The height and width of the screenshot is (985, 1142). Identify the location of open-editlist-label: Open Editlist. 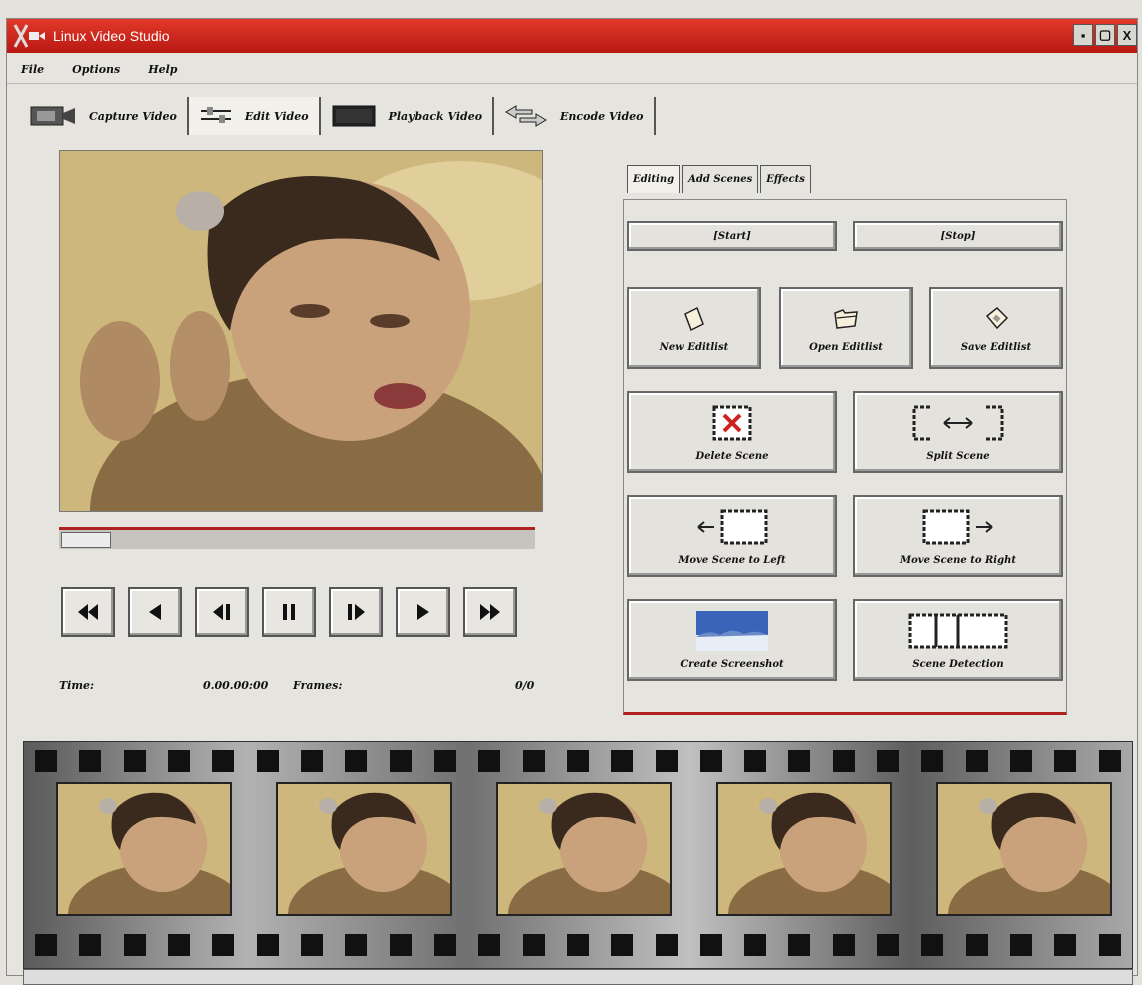
(846, 347).